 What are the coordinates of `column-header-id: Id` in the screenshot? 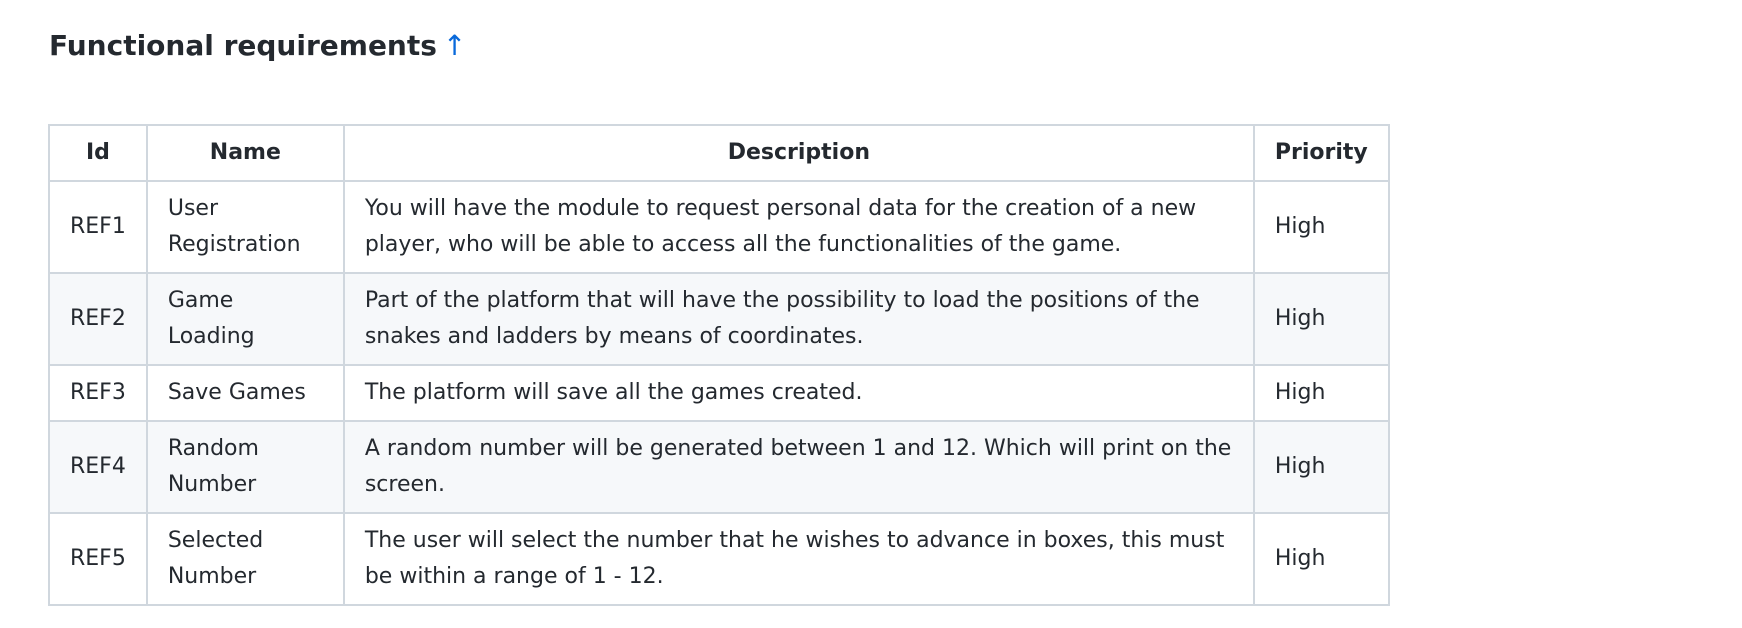 It's located at (98, 153).